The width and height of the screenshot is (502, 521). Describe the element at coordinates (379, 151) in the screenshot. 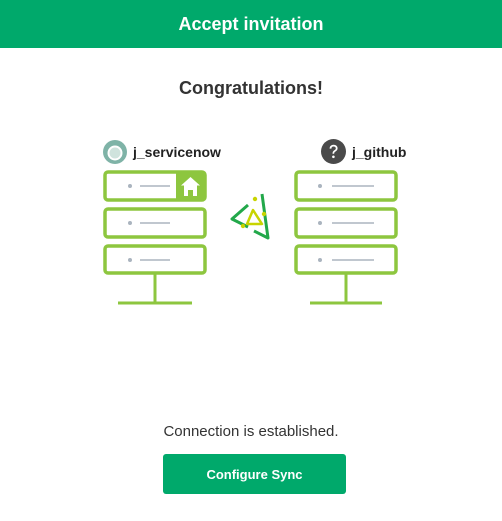

I see `right-user-name: j_github` at that location.